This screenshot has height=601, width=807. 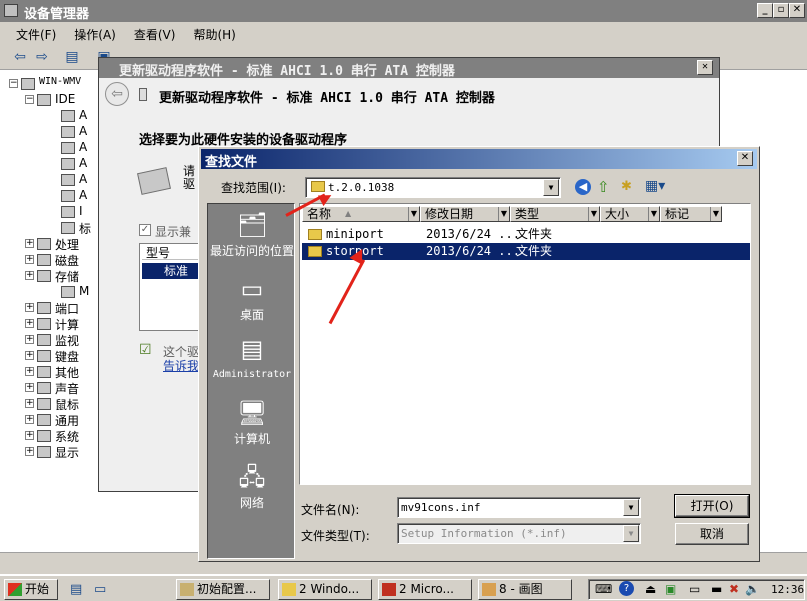 What do you see at coordinates (712, 534) in the screenshot?
I see `cancel-button: 取消` at bounding box center [712, 534].